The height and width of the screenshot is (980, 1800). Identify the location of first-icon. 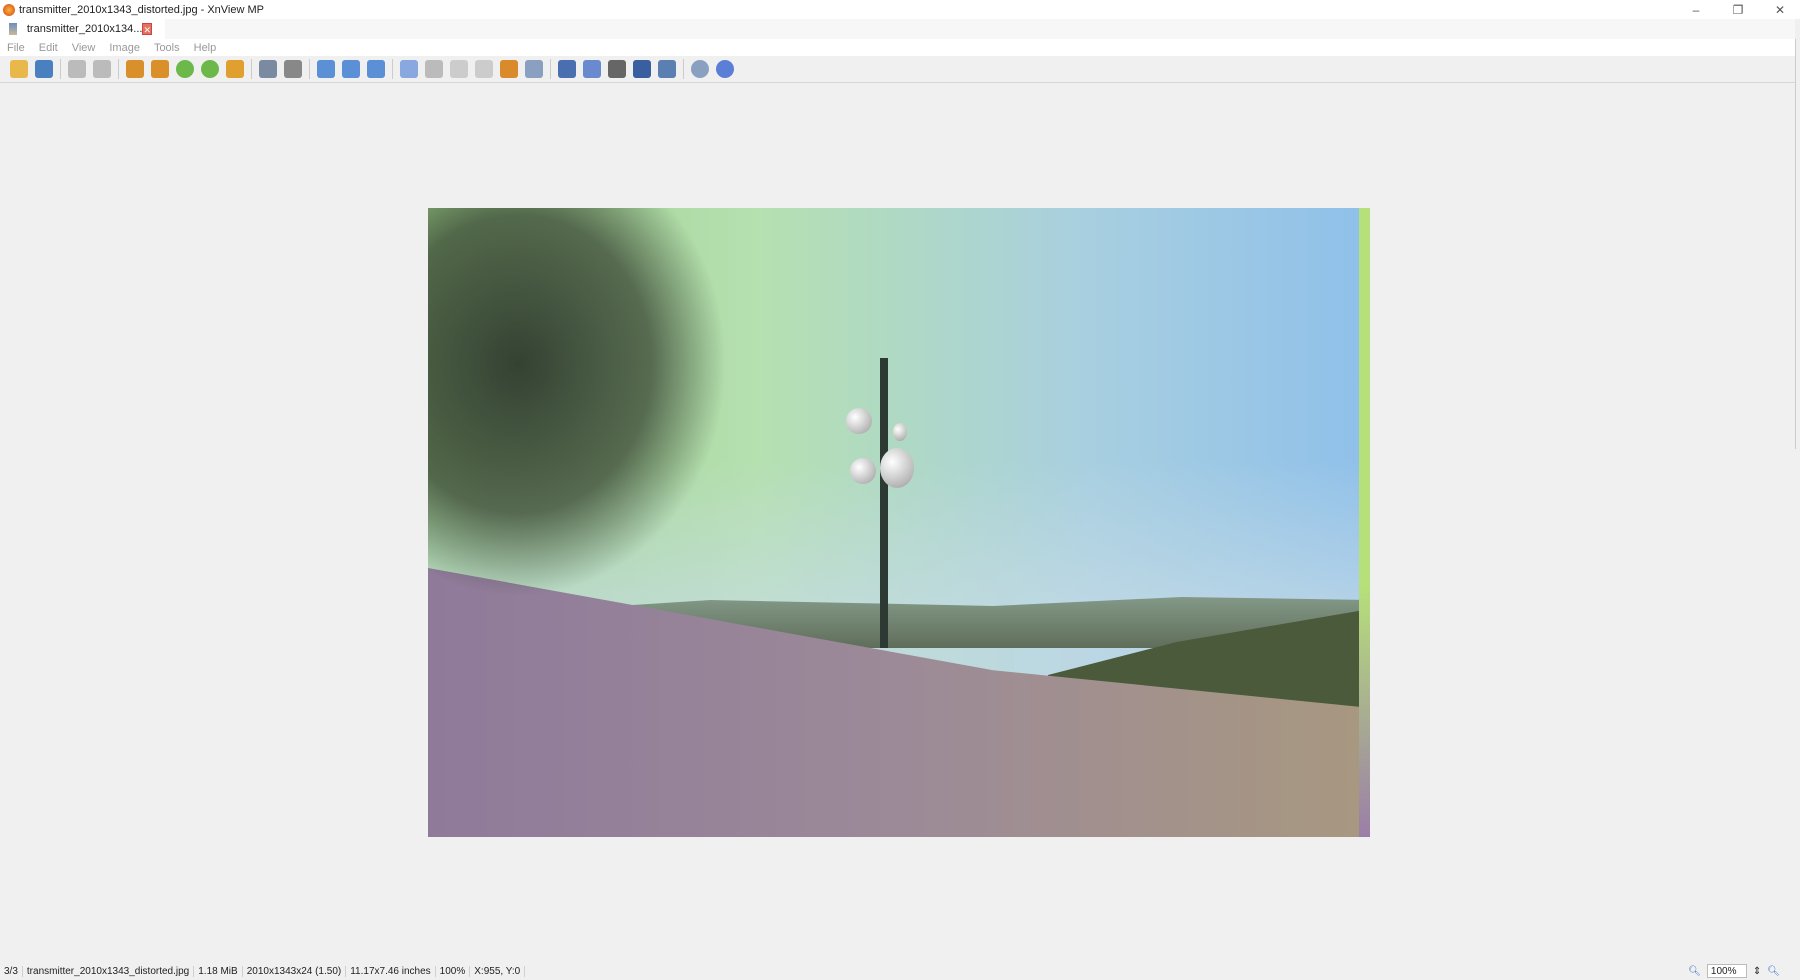
(459, 69).